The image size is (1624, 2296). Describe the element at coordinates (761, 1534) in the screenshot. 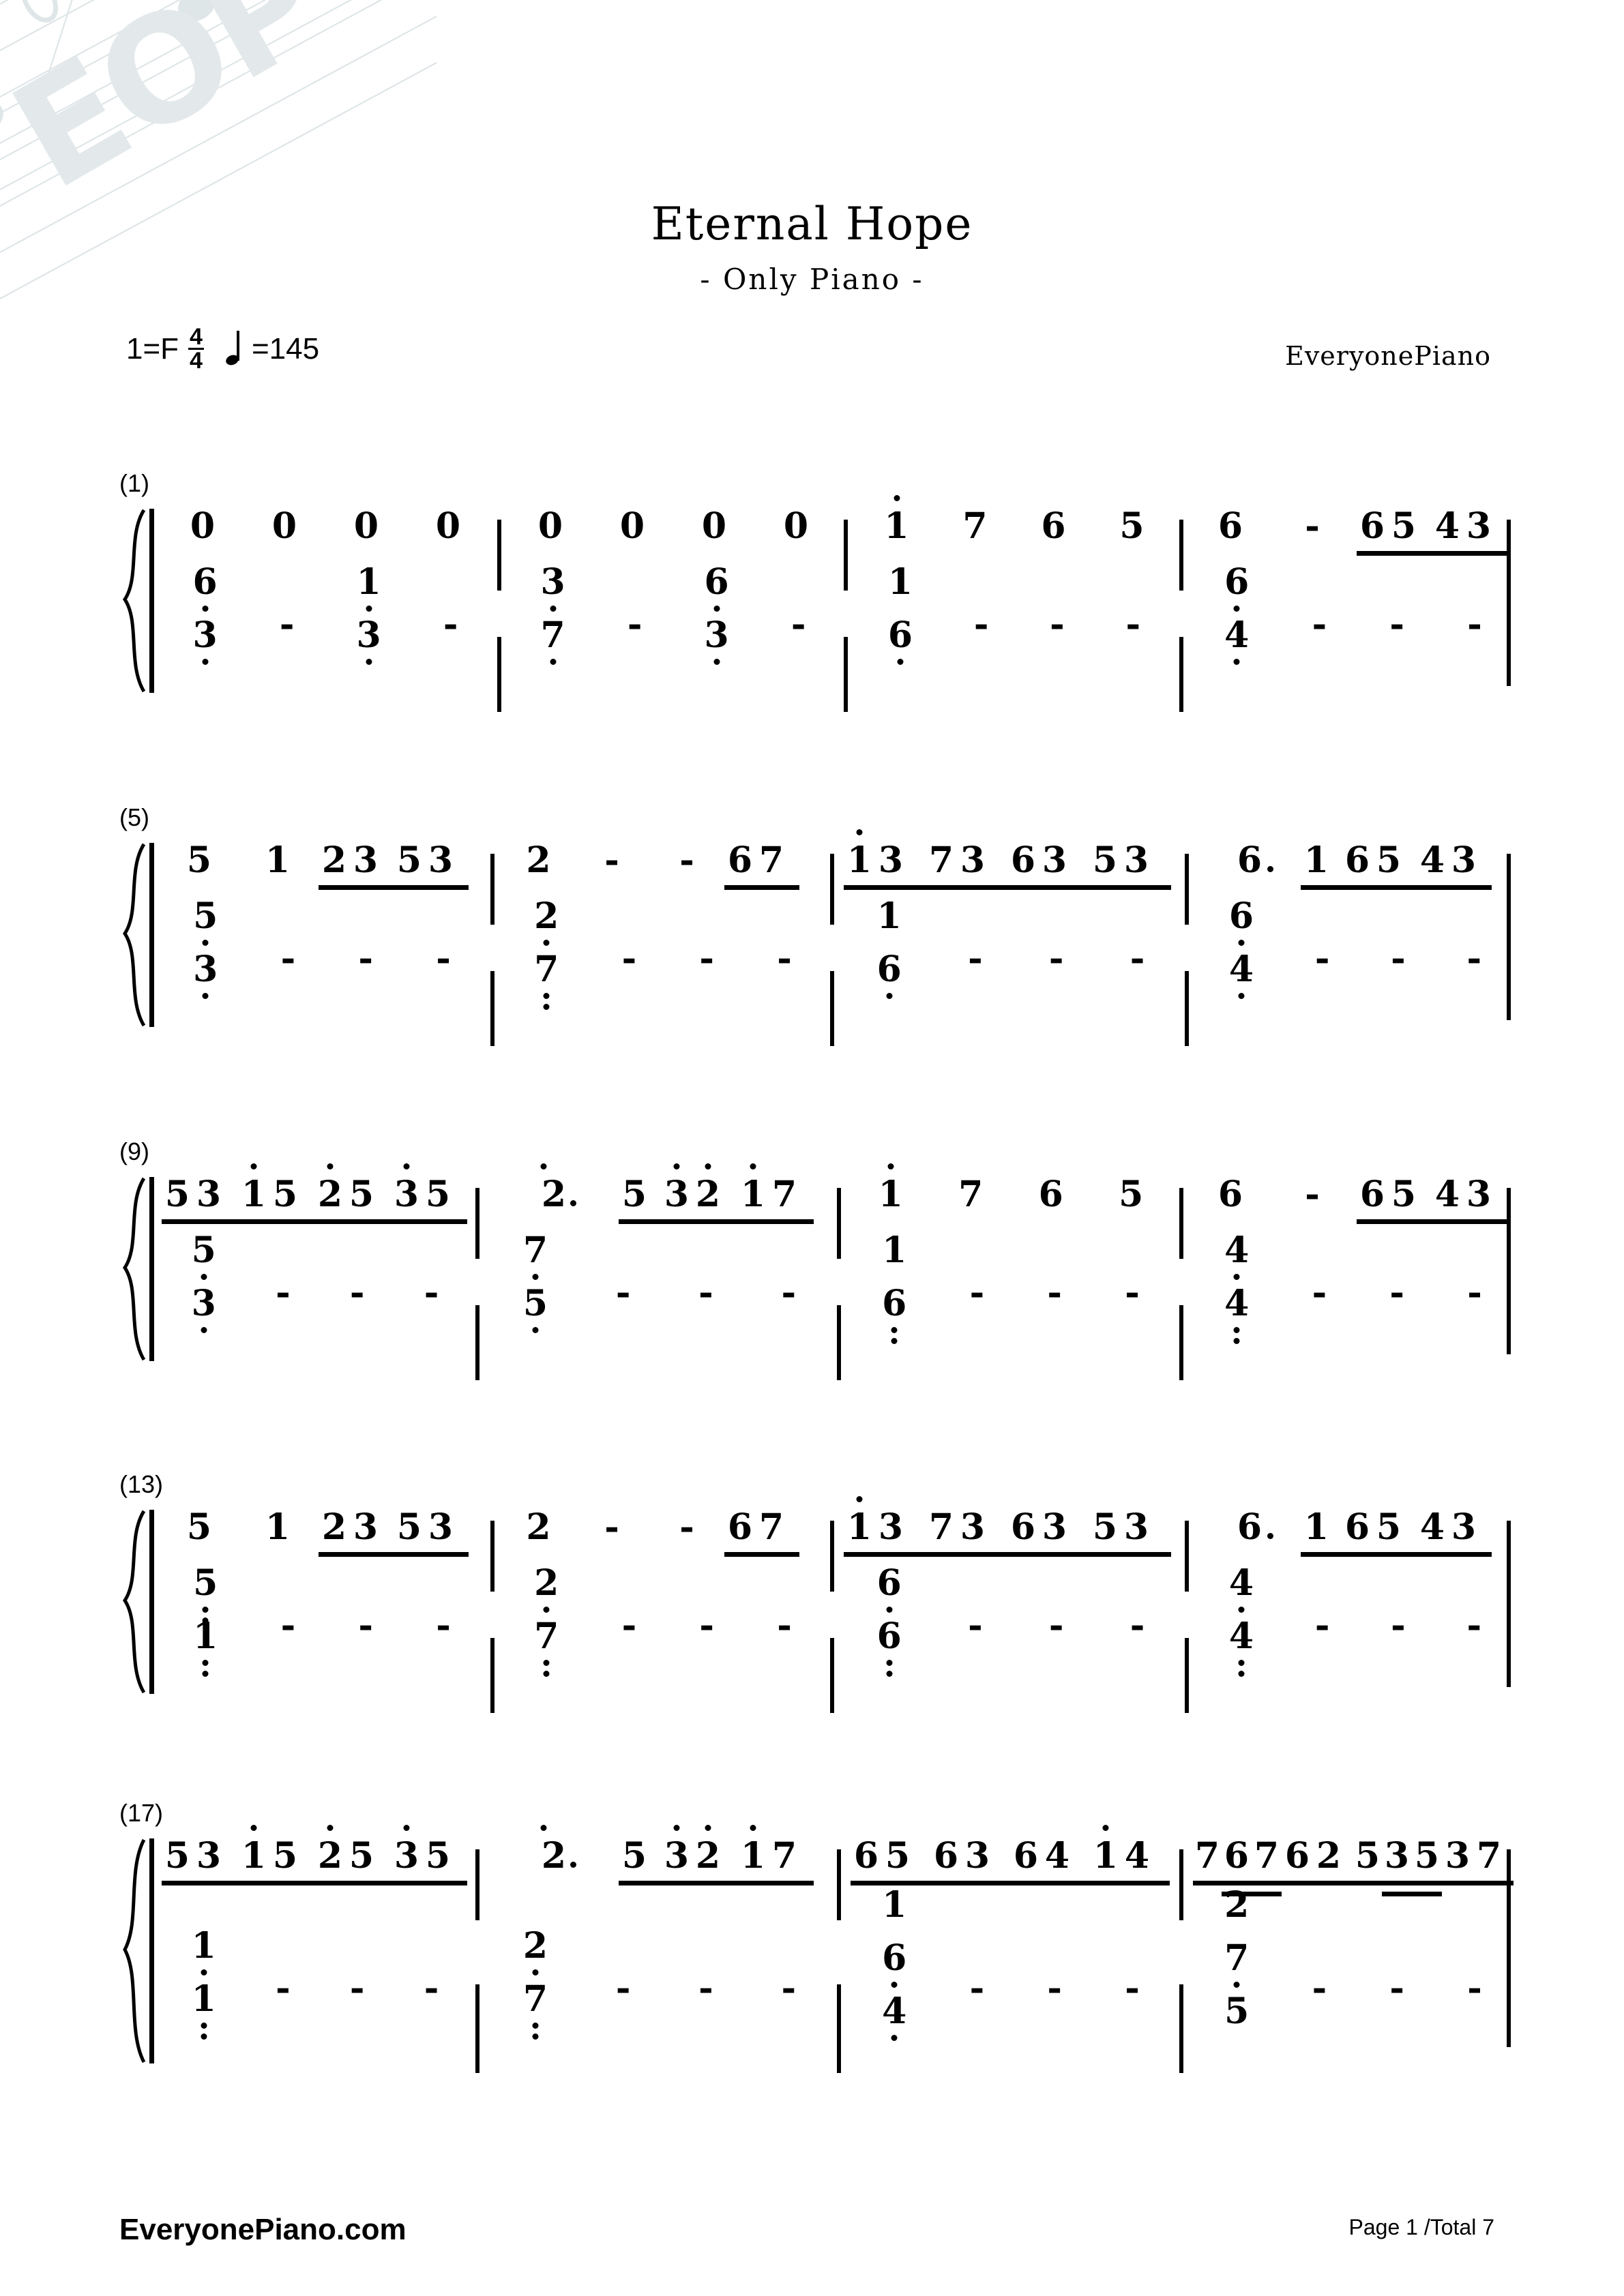

I see `beam-group: 6 7` at that location.